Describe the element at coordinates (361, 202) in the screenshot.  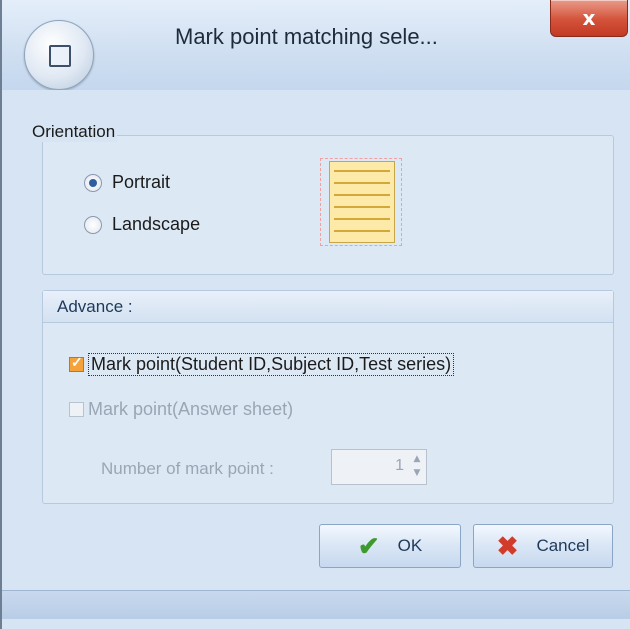
I see `portrait-page-icon` at that location.